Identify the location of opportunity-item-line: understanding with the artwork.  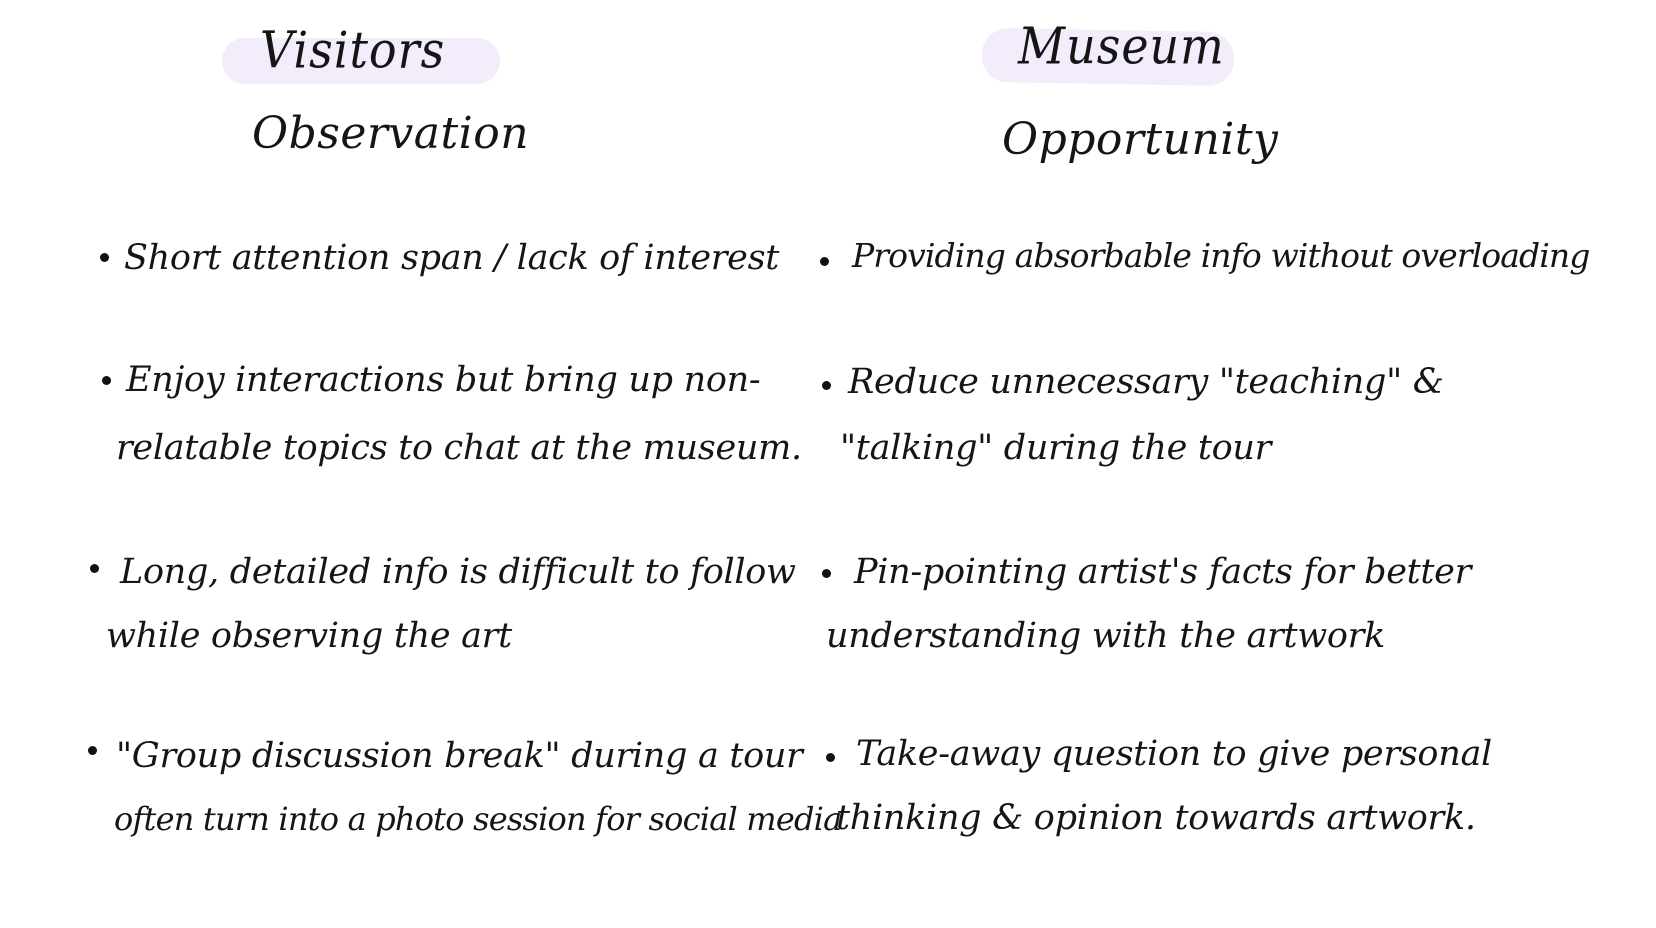
(1105, 636).